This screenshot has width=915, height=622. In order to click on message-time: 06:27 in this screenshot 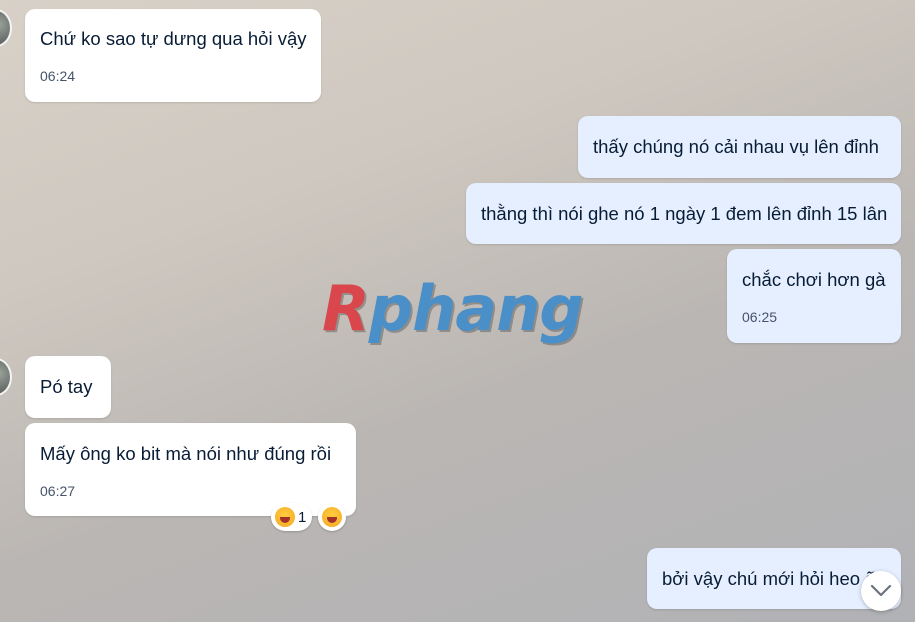, I will do `click(58, 491)`.